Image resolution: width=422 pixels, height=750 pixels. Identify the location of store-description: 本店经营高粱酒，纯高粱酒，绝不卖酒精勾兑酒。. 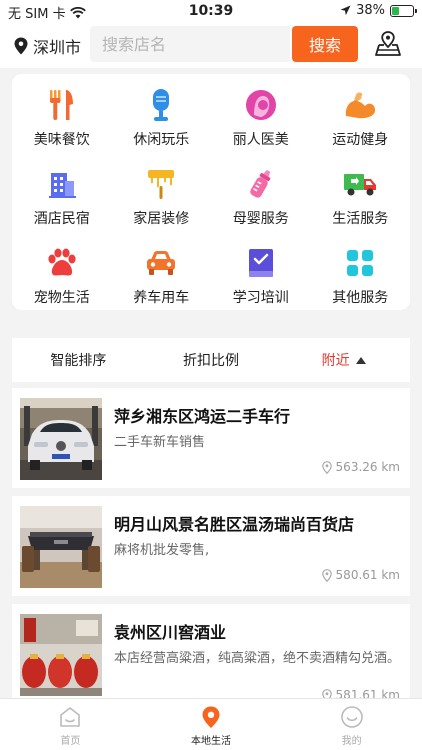
(257, 658).